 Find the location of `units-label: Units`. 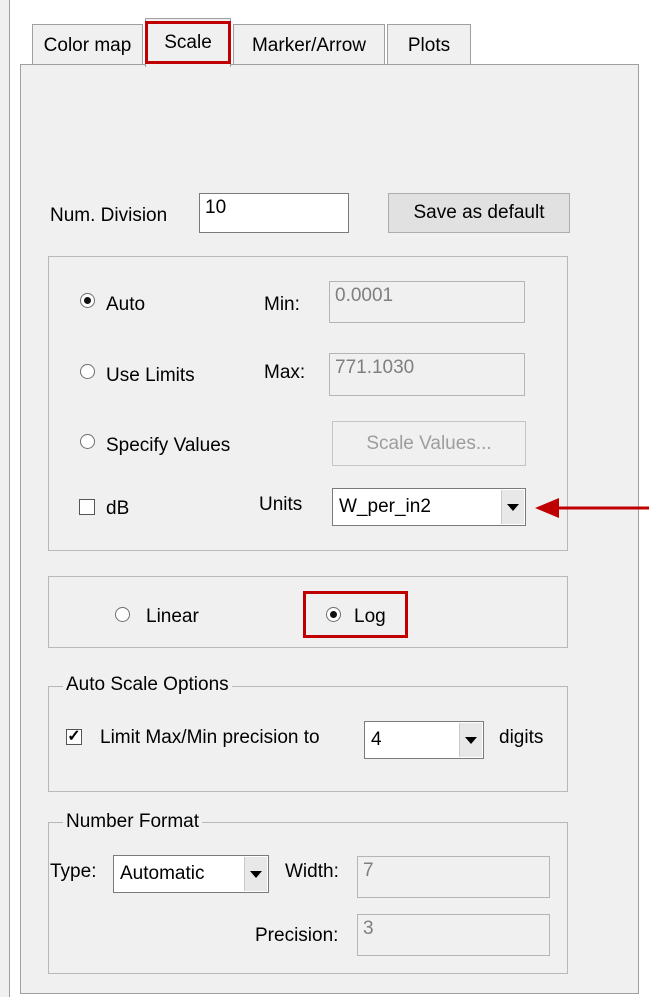

units-label: Units is located at coordinates (281, 504).